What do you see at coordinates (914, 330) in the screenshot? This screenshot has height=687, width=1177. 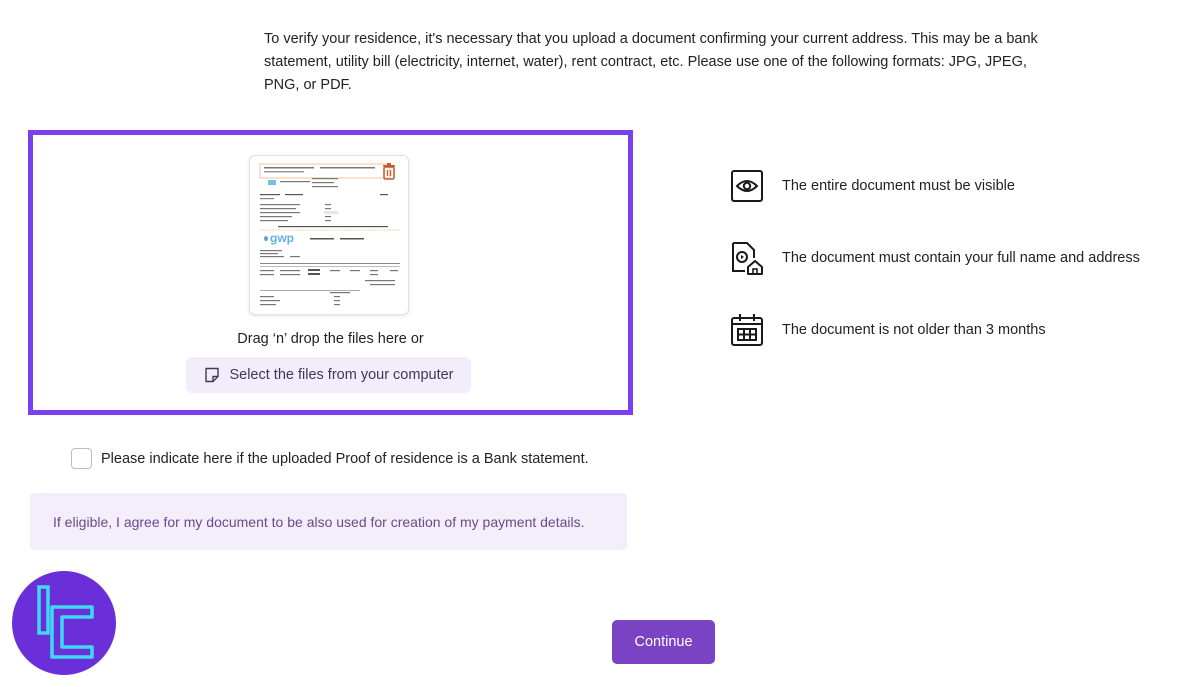 I see `requirement-text: The document is not older than 3 months` at bounding box center [914, 330].